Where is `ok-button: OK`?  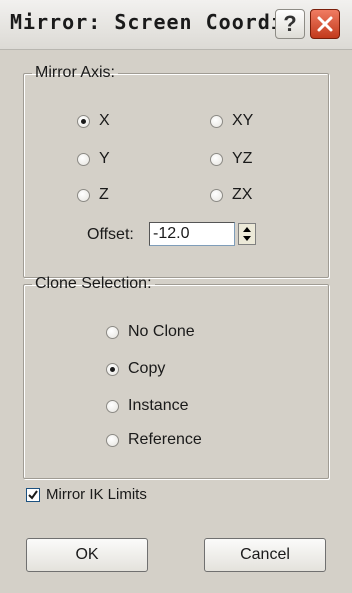 ok-button: OK is located at coordinates (87, 555).